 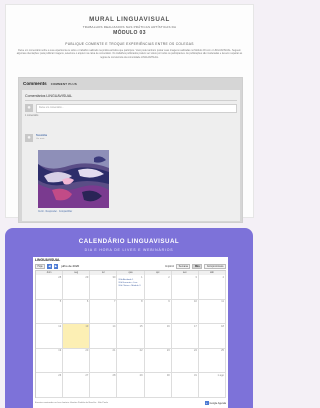 I want to click on posted-artwork-image, so click(x=73, y=179).